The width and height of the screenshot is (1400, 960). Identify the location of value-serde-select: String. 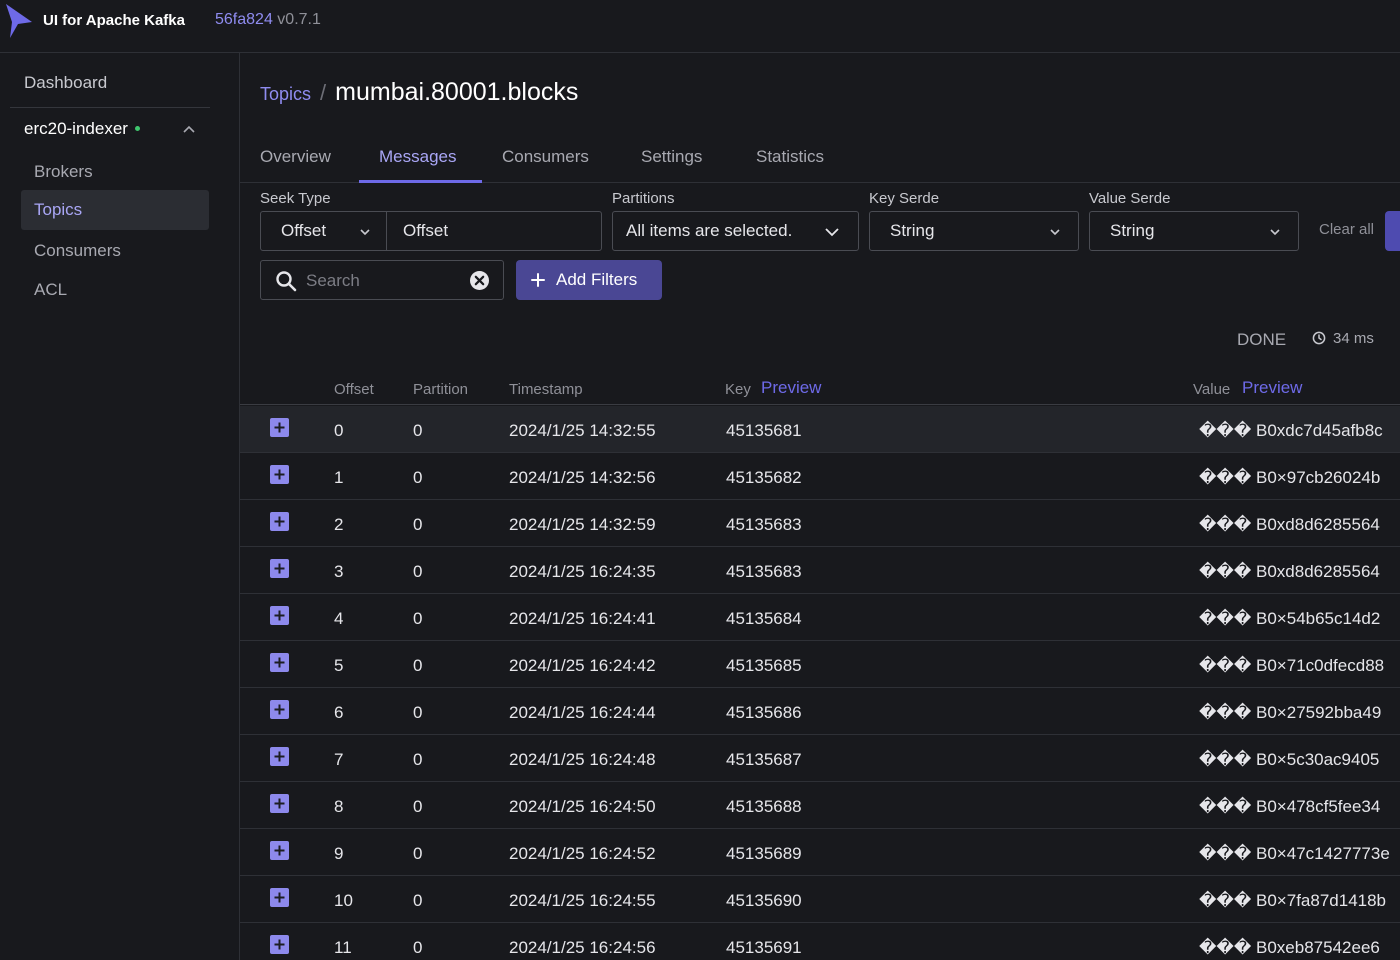
(1194, 231).